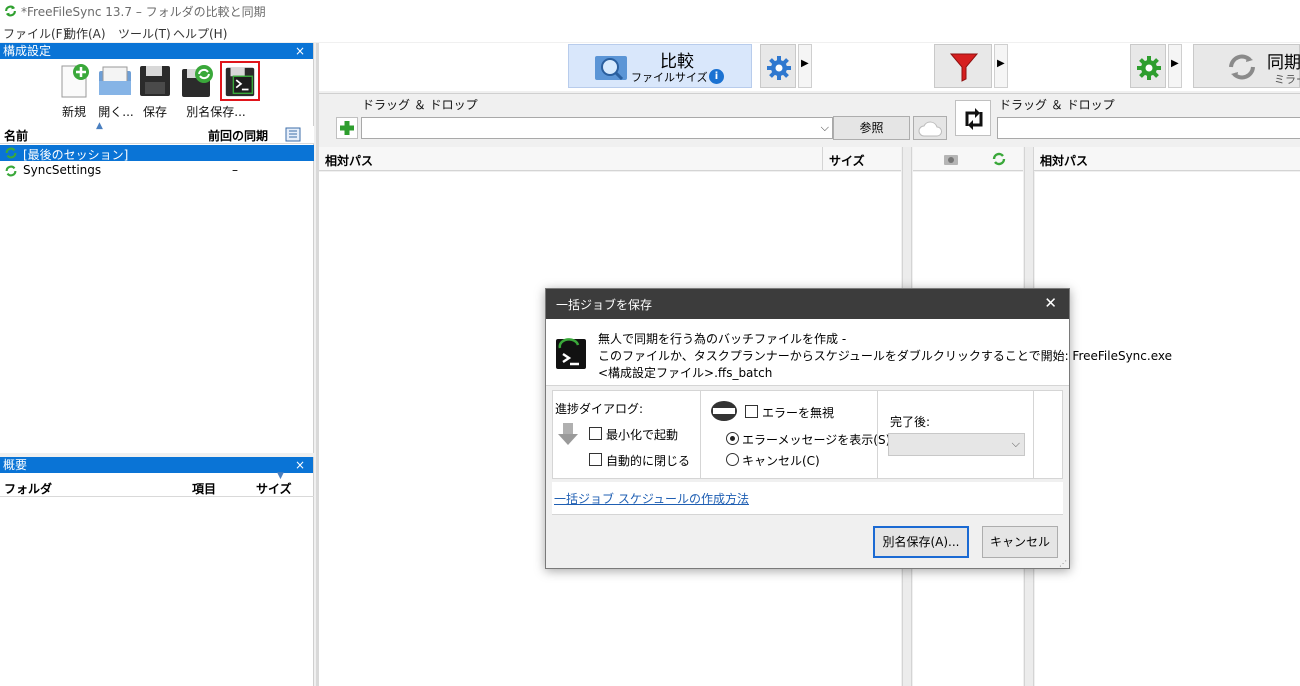 The image size is (1300, 686). Describe the element at coordinates (155, 81) in the screenshot. I see `save-config-button` at that location.